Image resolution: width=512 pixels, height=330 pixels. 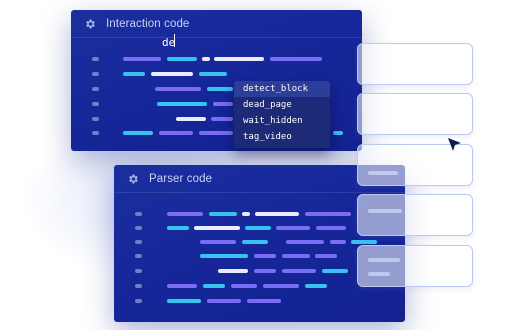 What do you see at coordinates (282, 89) in the screenshot?
I see `autocomplete-item: detect_block` at bounding box center [282, 89].